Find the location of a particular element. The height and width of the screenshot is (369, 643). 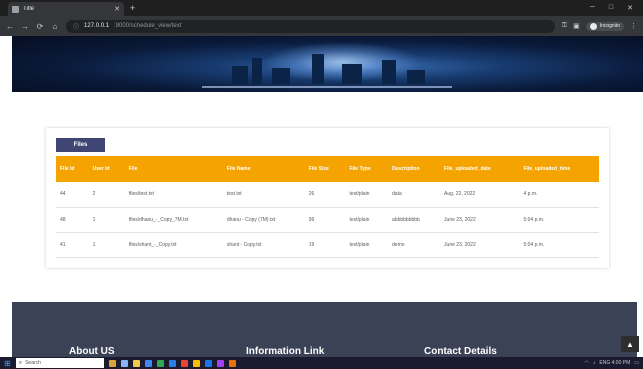

file-size-cell: 26 is located at coordinates (325, 195).